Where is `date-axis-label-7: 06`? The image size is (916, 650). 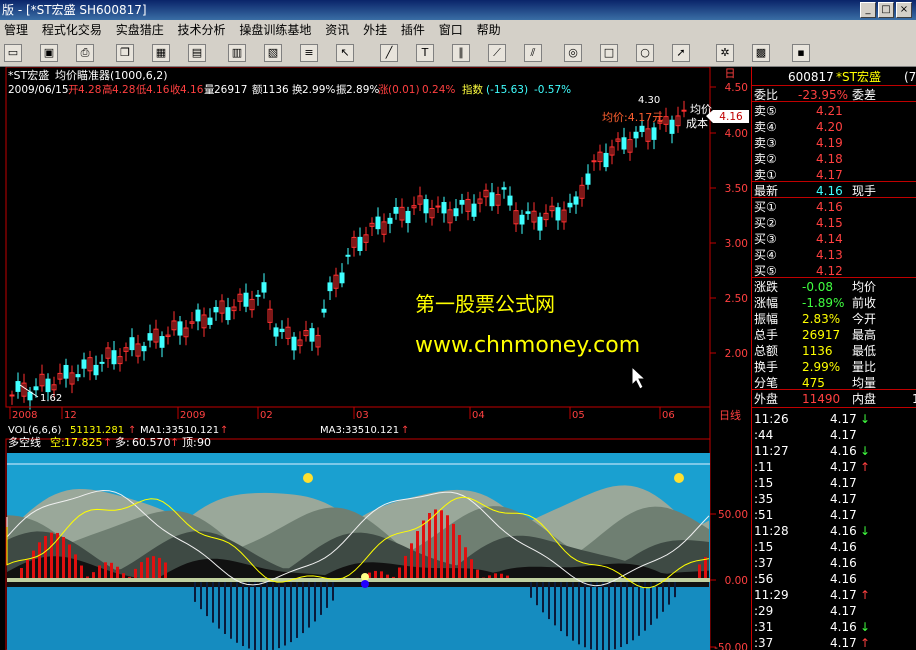 date-axis-label-7: 06 is located at coordinates (668, 415).